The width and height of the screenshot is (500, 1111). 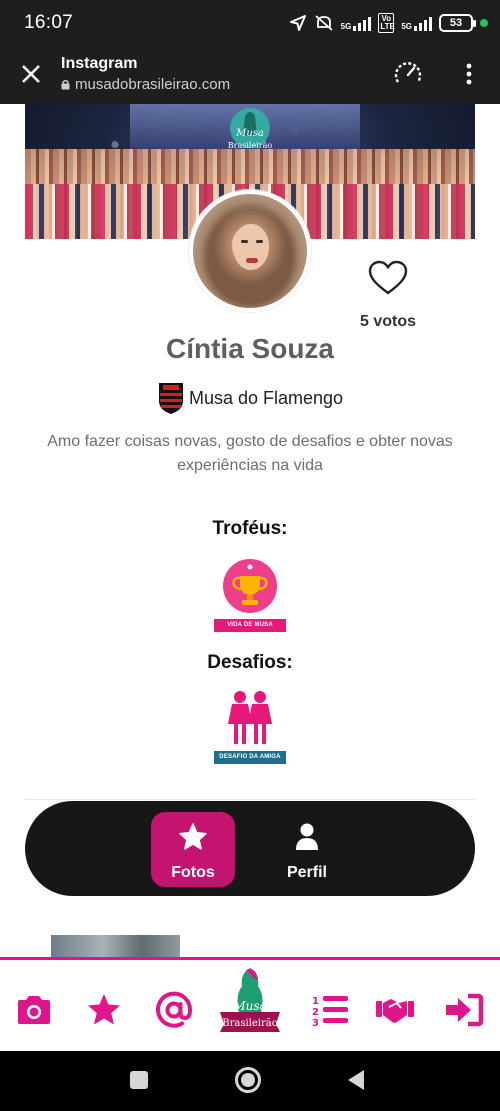 I want to click on logo-text-2: Brasileirão, so click(x=250, y=1023).